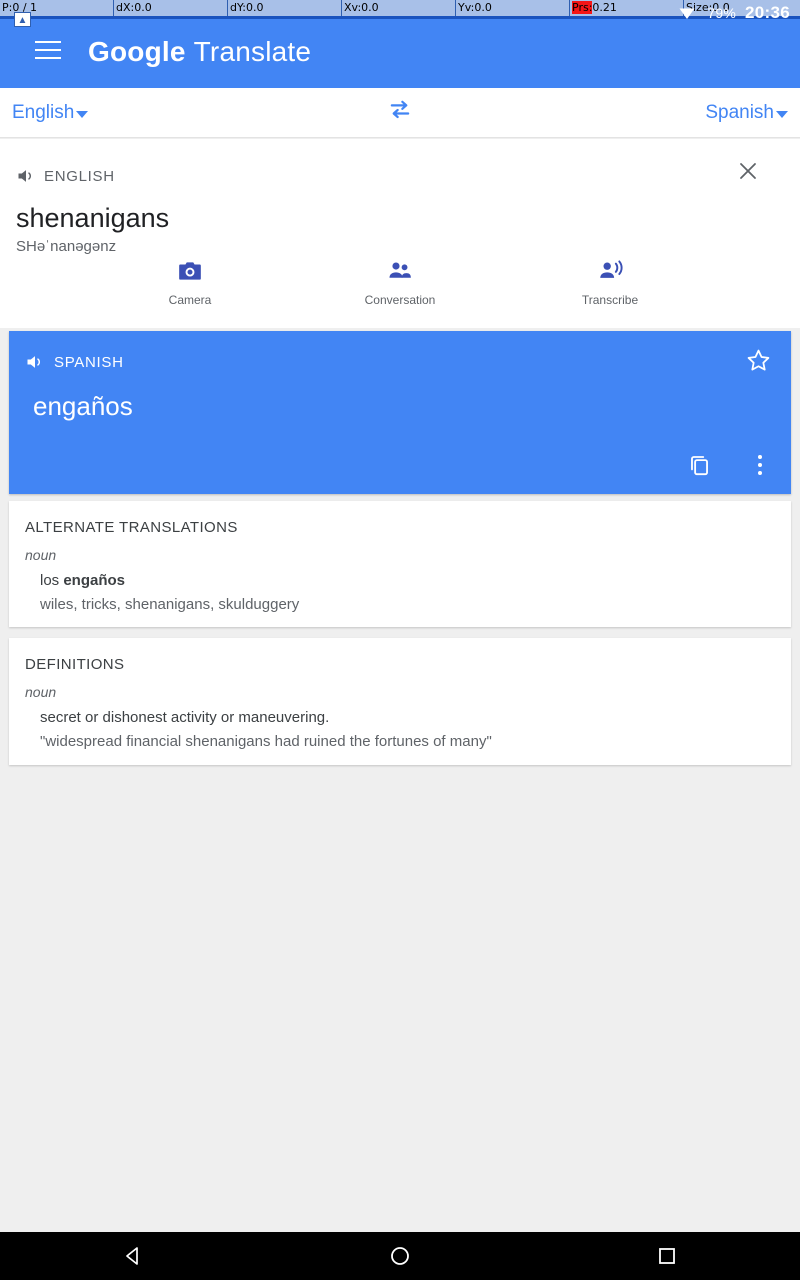 This screenshot has height=1280, width=800. I want to click on source-text: shenanigans, so click(400, 212).